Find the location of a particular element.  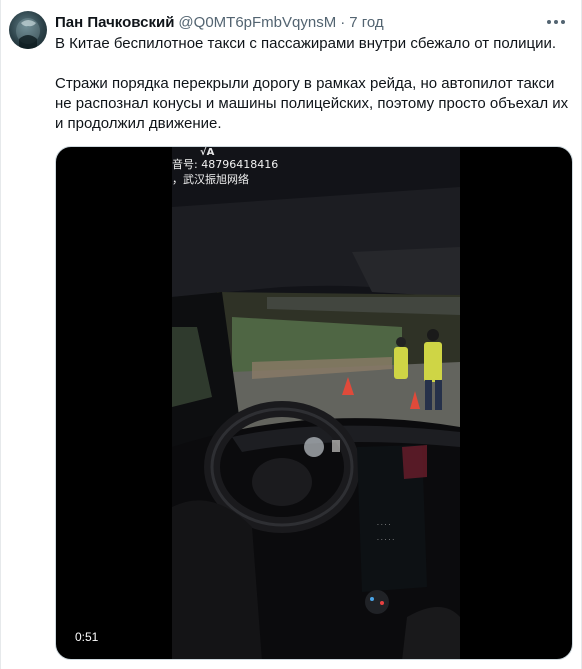

video-watermark: √A 音号: 48796418416 ，武汉振旭网络 is located at coordinates (225, 167).